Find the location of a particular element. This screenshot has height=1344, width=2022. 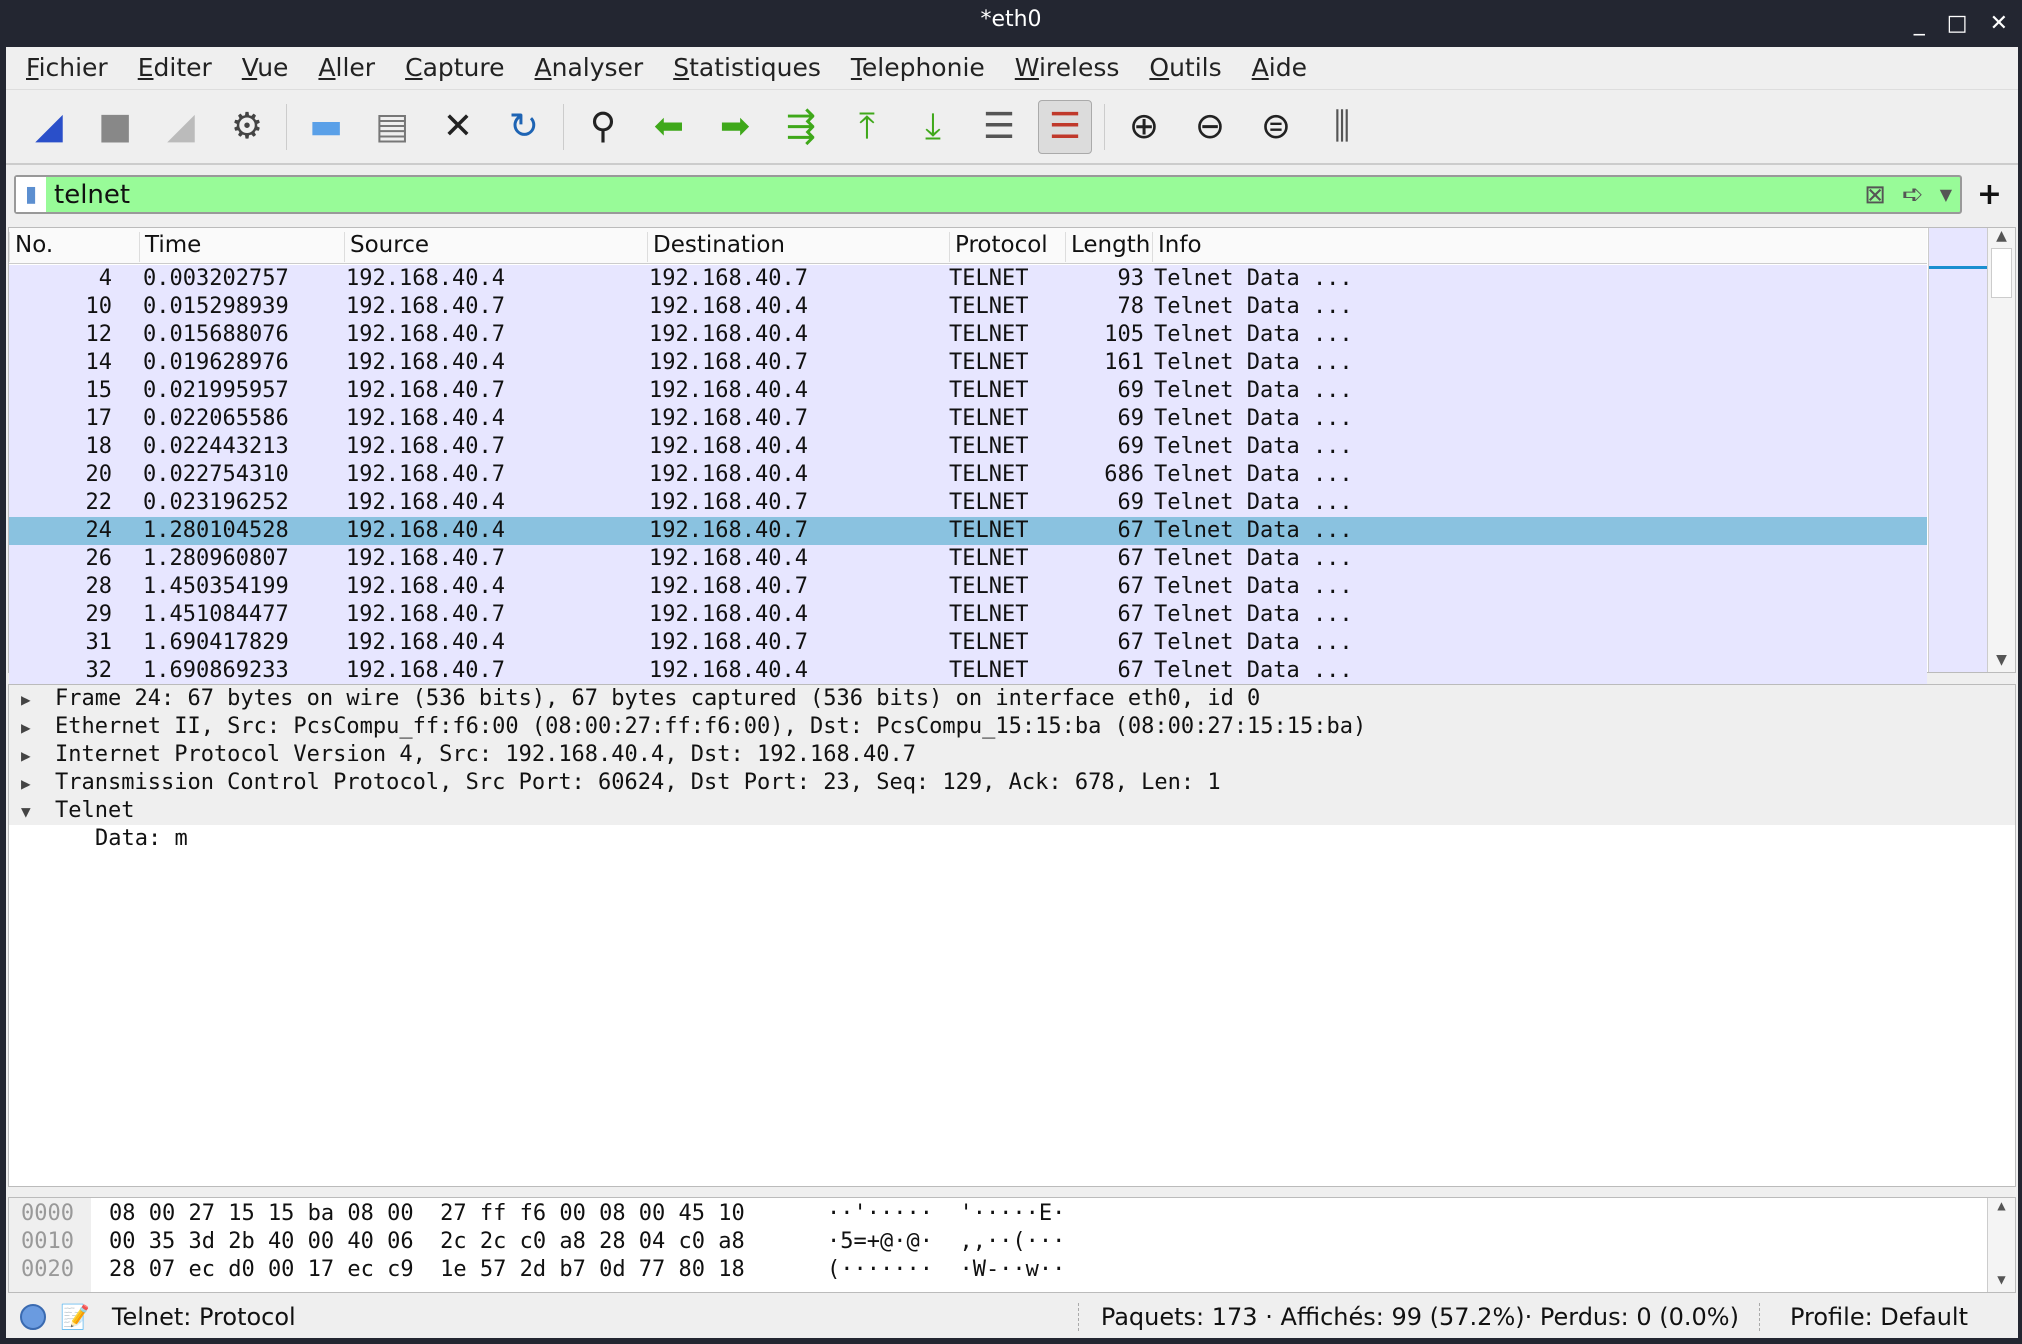

packet-list-scrollbar: ▲ ▼ is located at coordinates (2001, 450).